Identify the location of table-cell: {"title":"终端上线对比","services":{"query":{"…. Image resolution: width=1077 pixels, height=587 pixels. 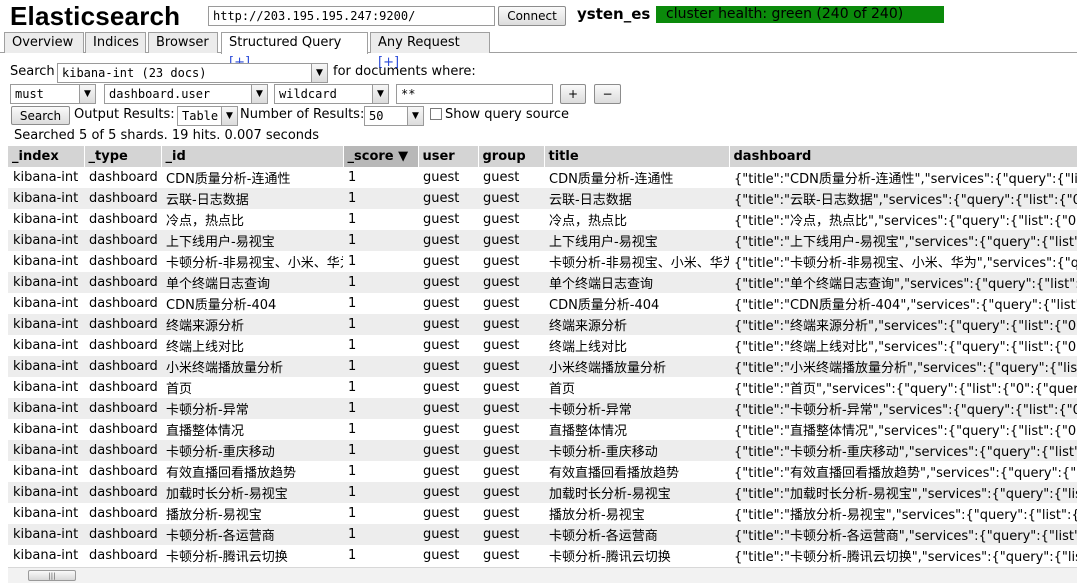
(905, 347).